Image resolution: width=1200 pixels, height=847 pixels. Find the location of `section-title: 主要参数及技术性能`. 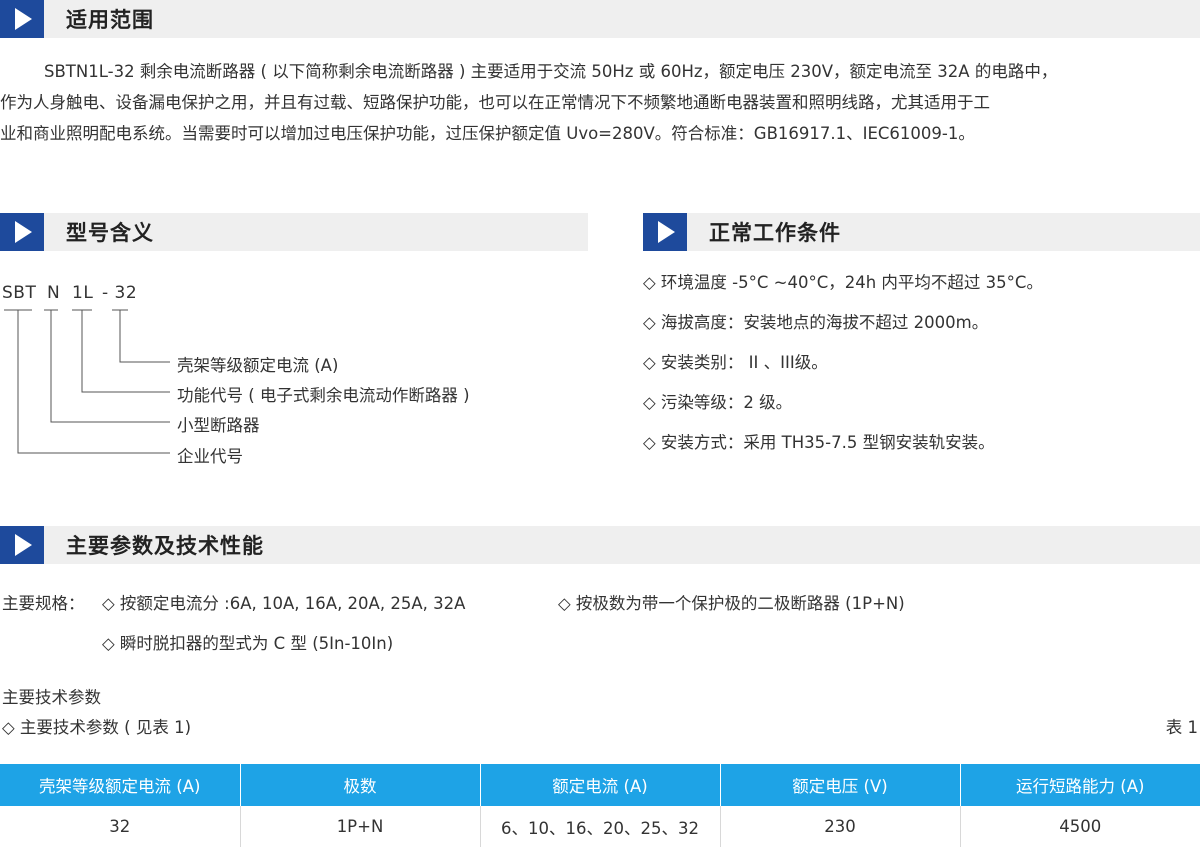

section-title: 主要参数及技术性能 is located at coordinates (165, 546).